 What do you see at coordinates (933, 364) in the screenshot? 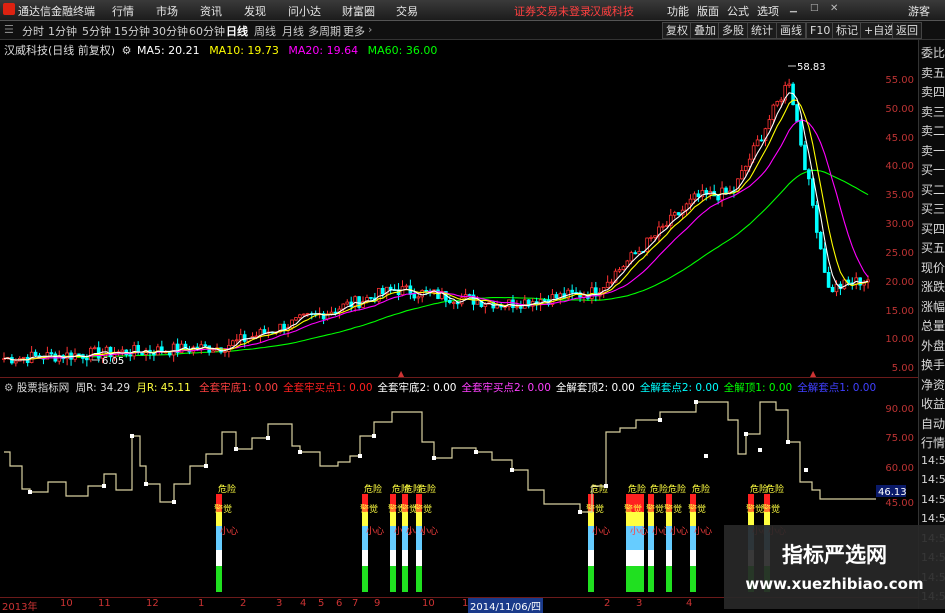
I see `side-panel-item-16: 换手` at bounding box center [933, 364].